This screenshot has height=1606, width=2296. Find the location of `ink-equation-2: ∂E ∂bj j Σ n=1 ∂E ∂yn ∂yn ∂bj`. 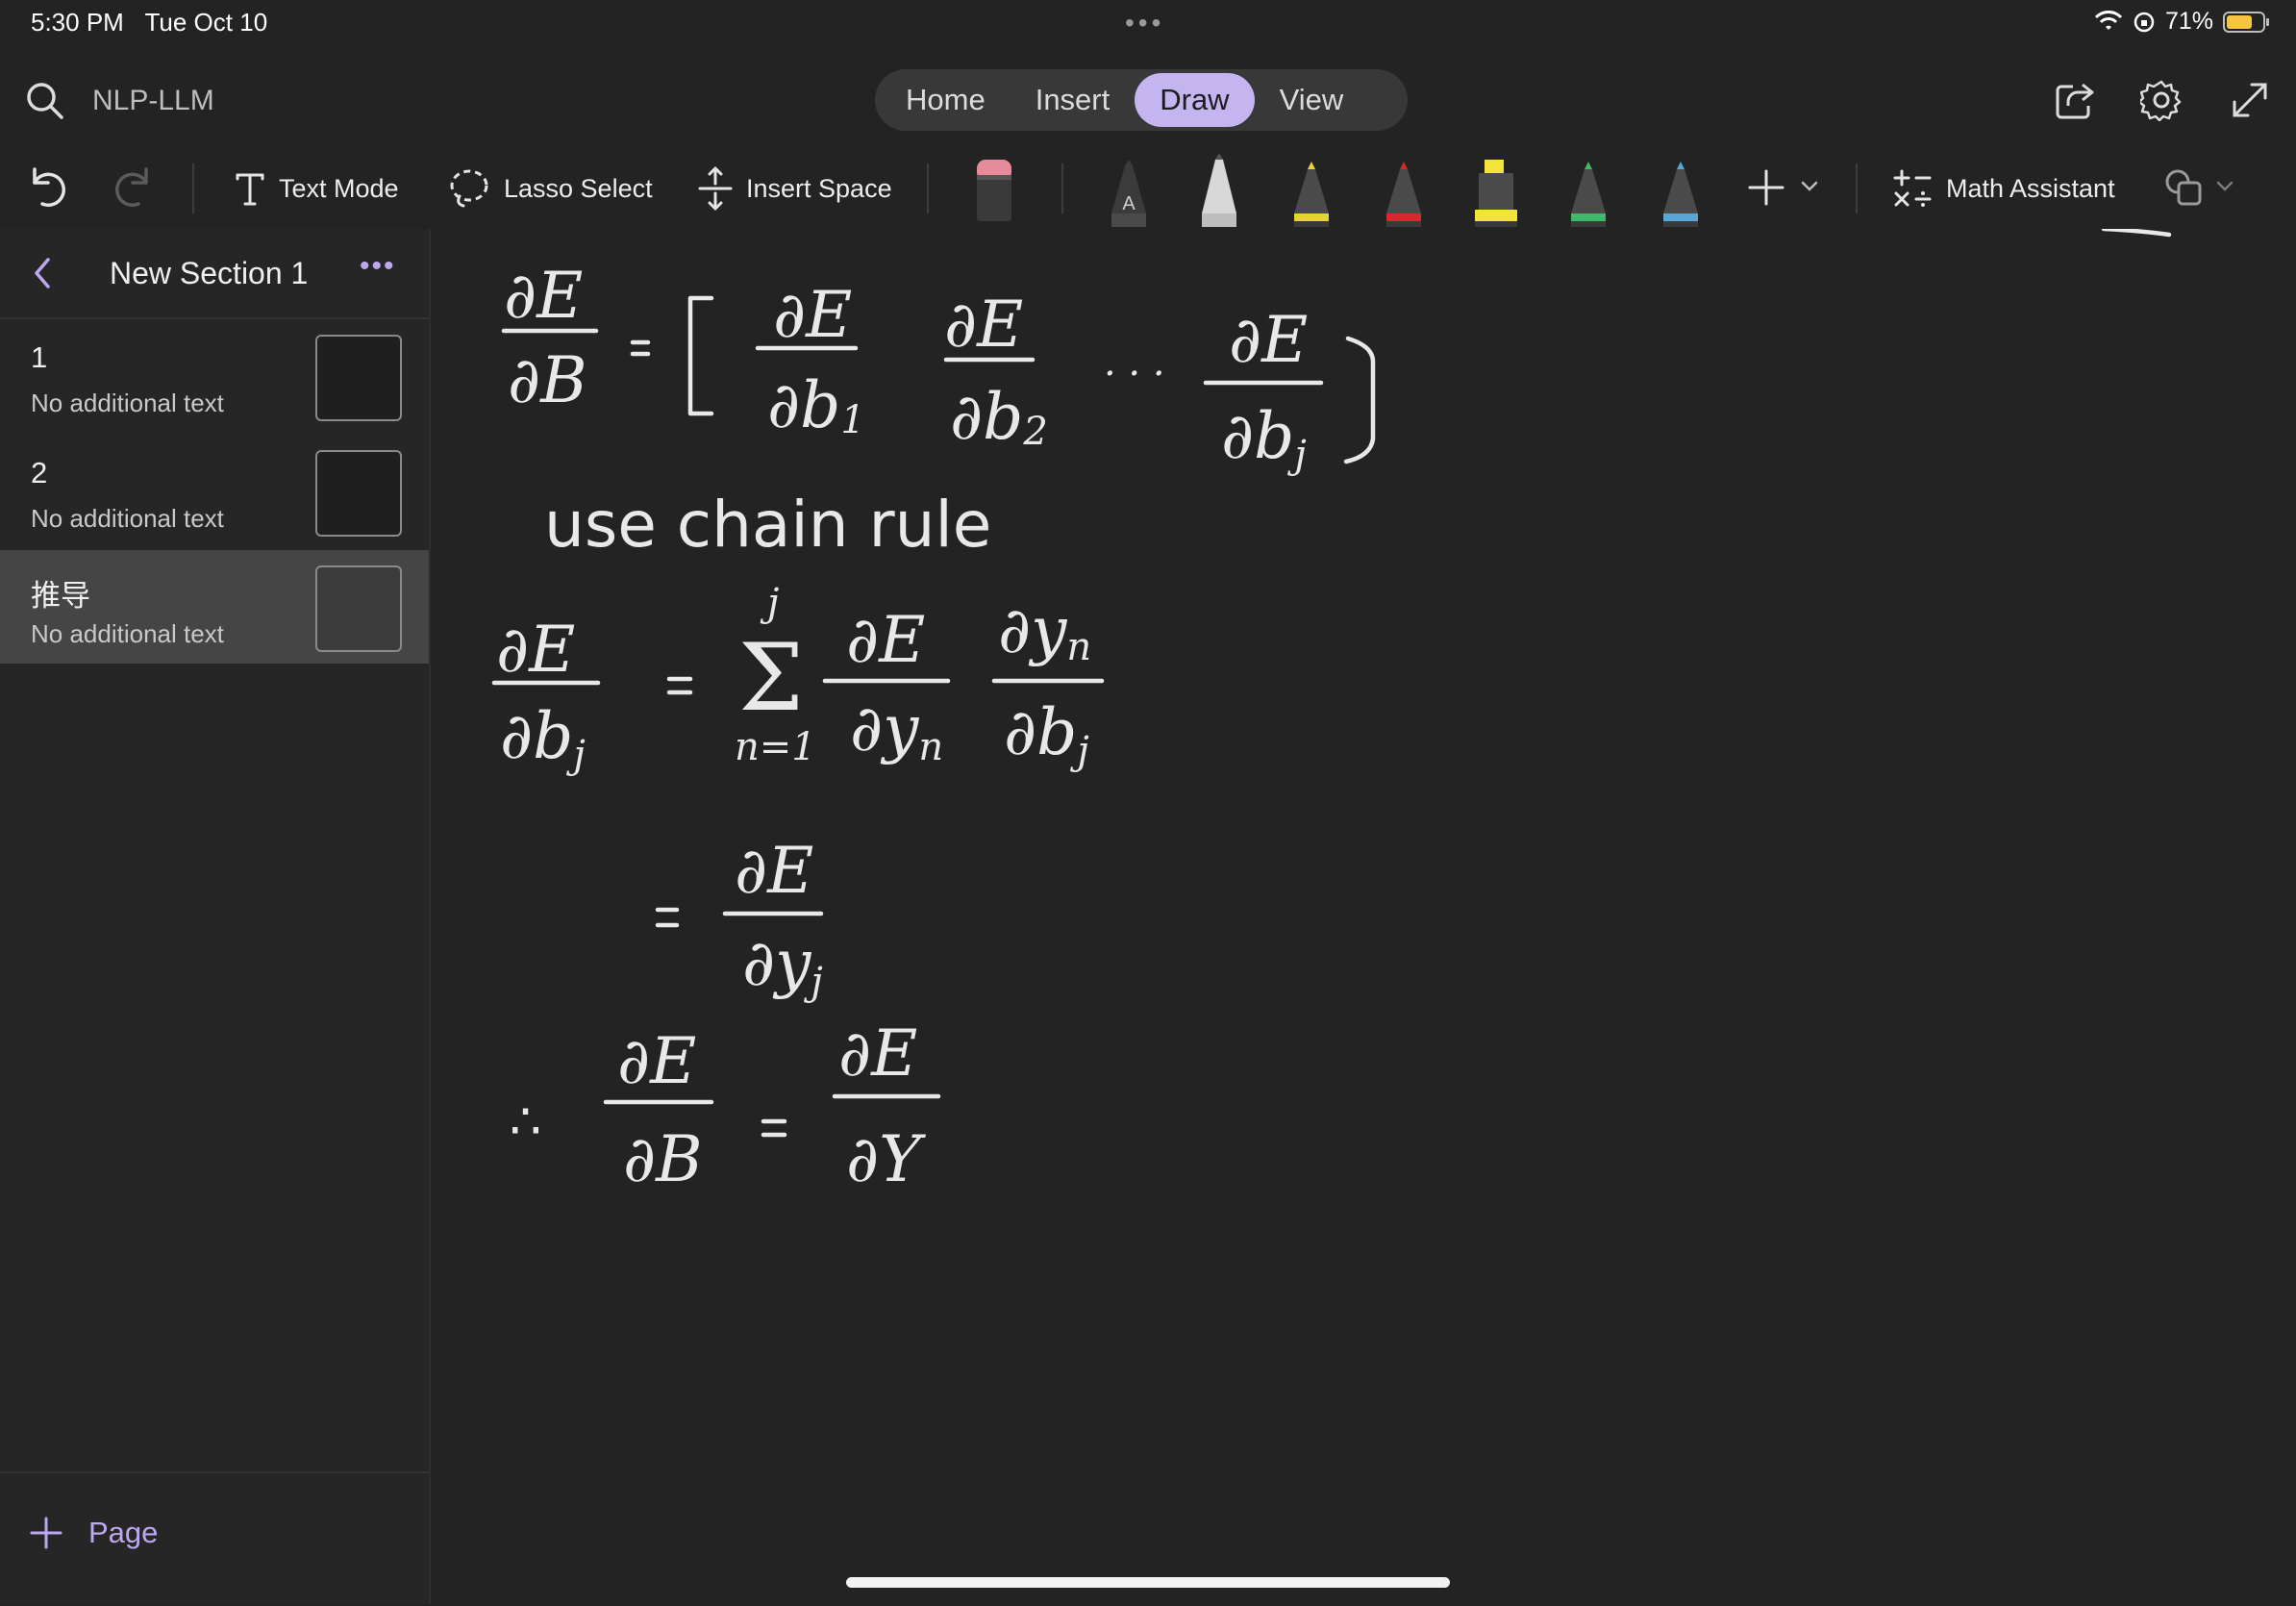

ink-equation-2: ∂E ∂bj j Σ n=1 ∂E ∂yn ∂yn ∂bj is located at coordinates (798, 679).